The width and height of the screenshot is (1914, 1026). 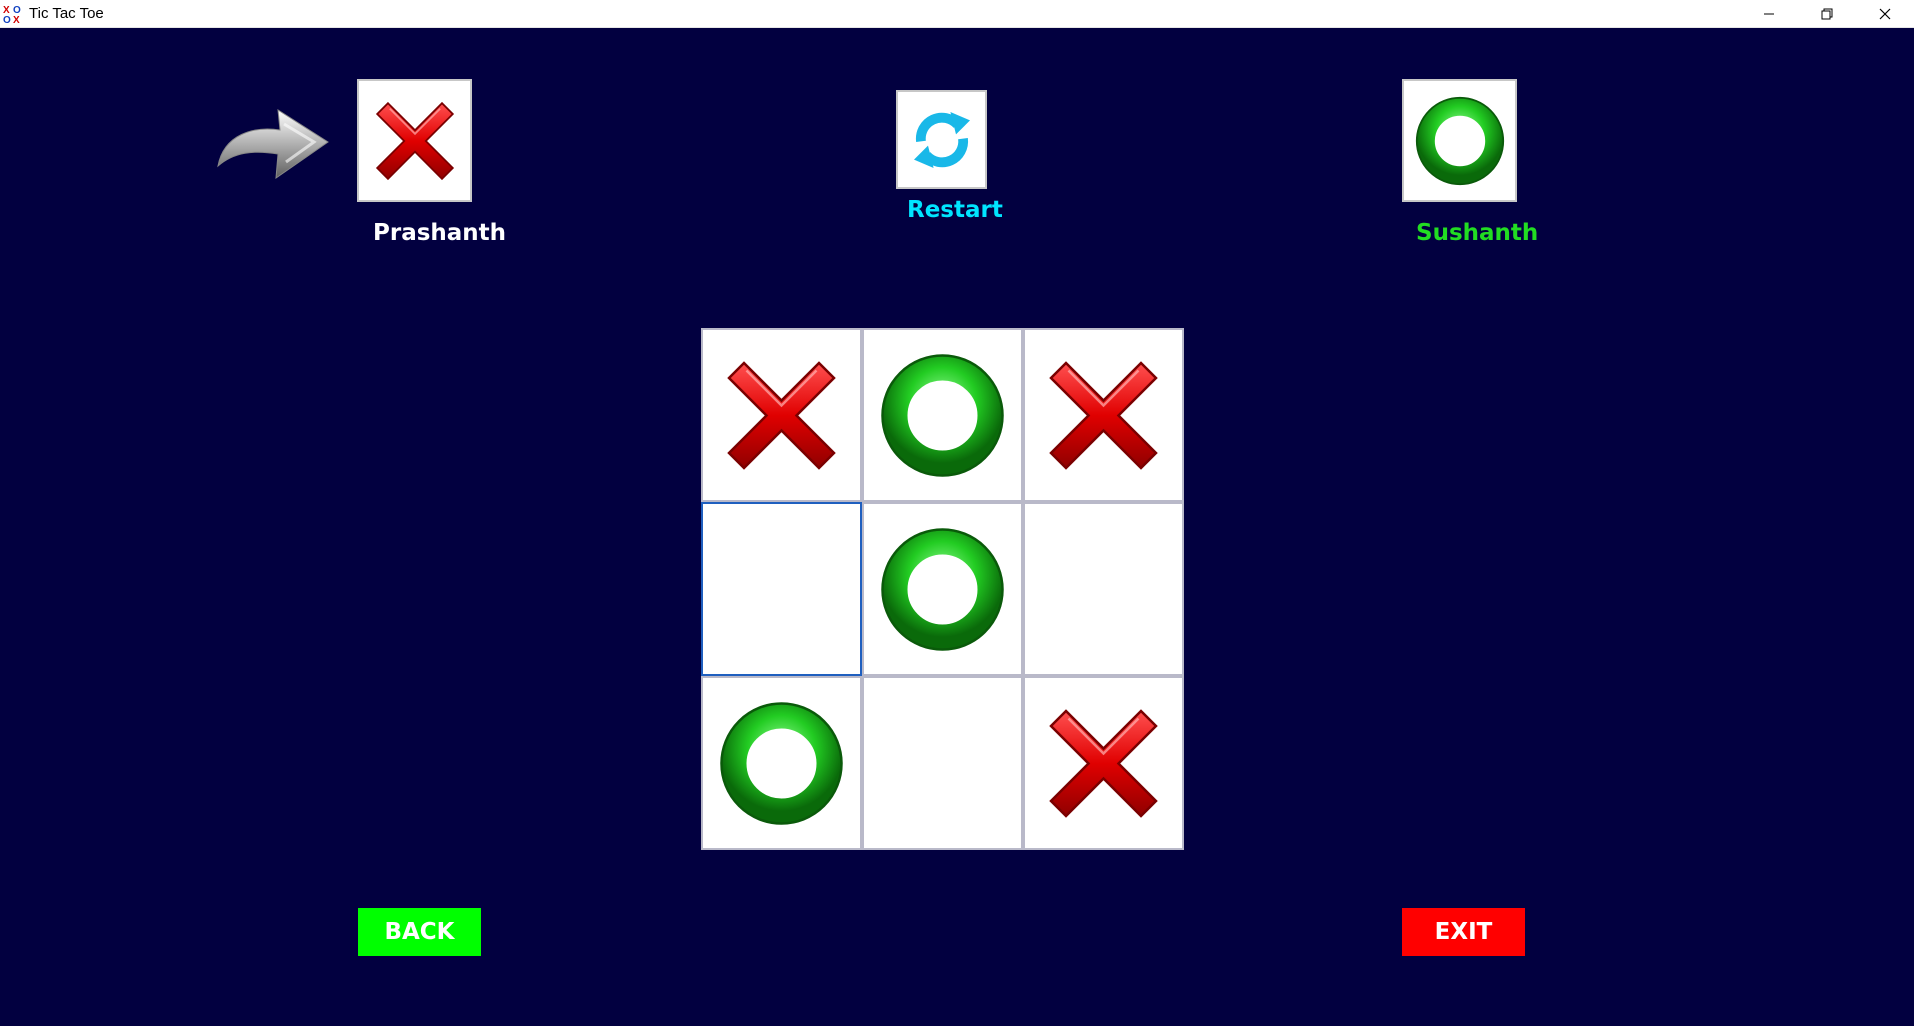 What do you see at coordinates (1477, 233) in the screenshot?
I see `player2-name: Sushanth` at bounding box center [1477, 233].